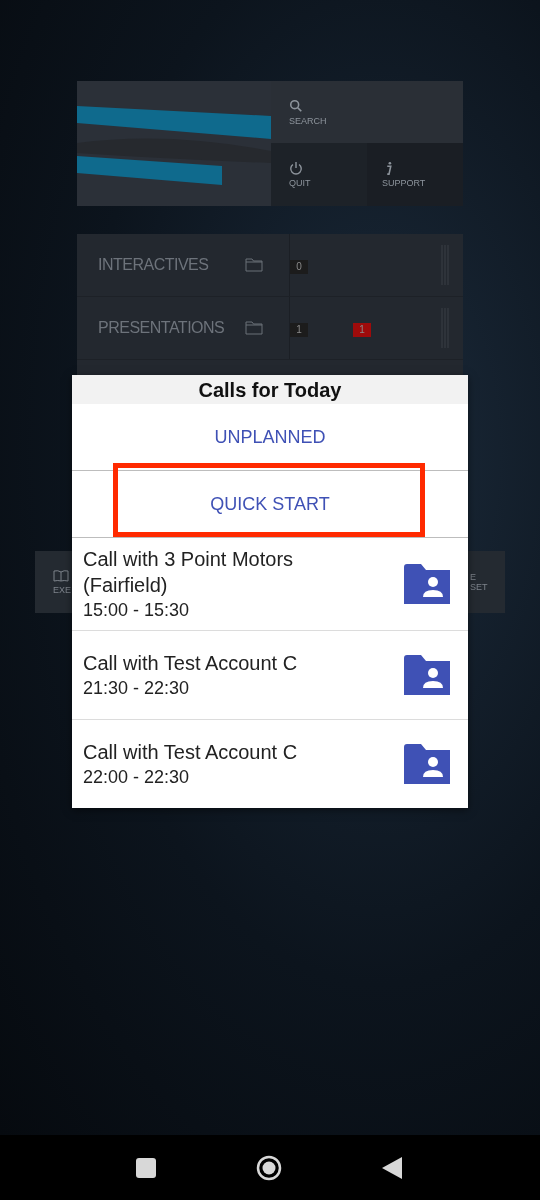 This screenshot has height=1200, width=540. What do you see at coordinates (61, 575) in the screenshot?
I see `book-icon` at bounding box center [61, 575].